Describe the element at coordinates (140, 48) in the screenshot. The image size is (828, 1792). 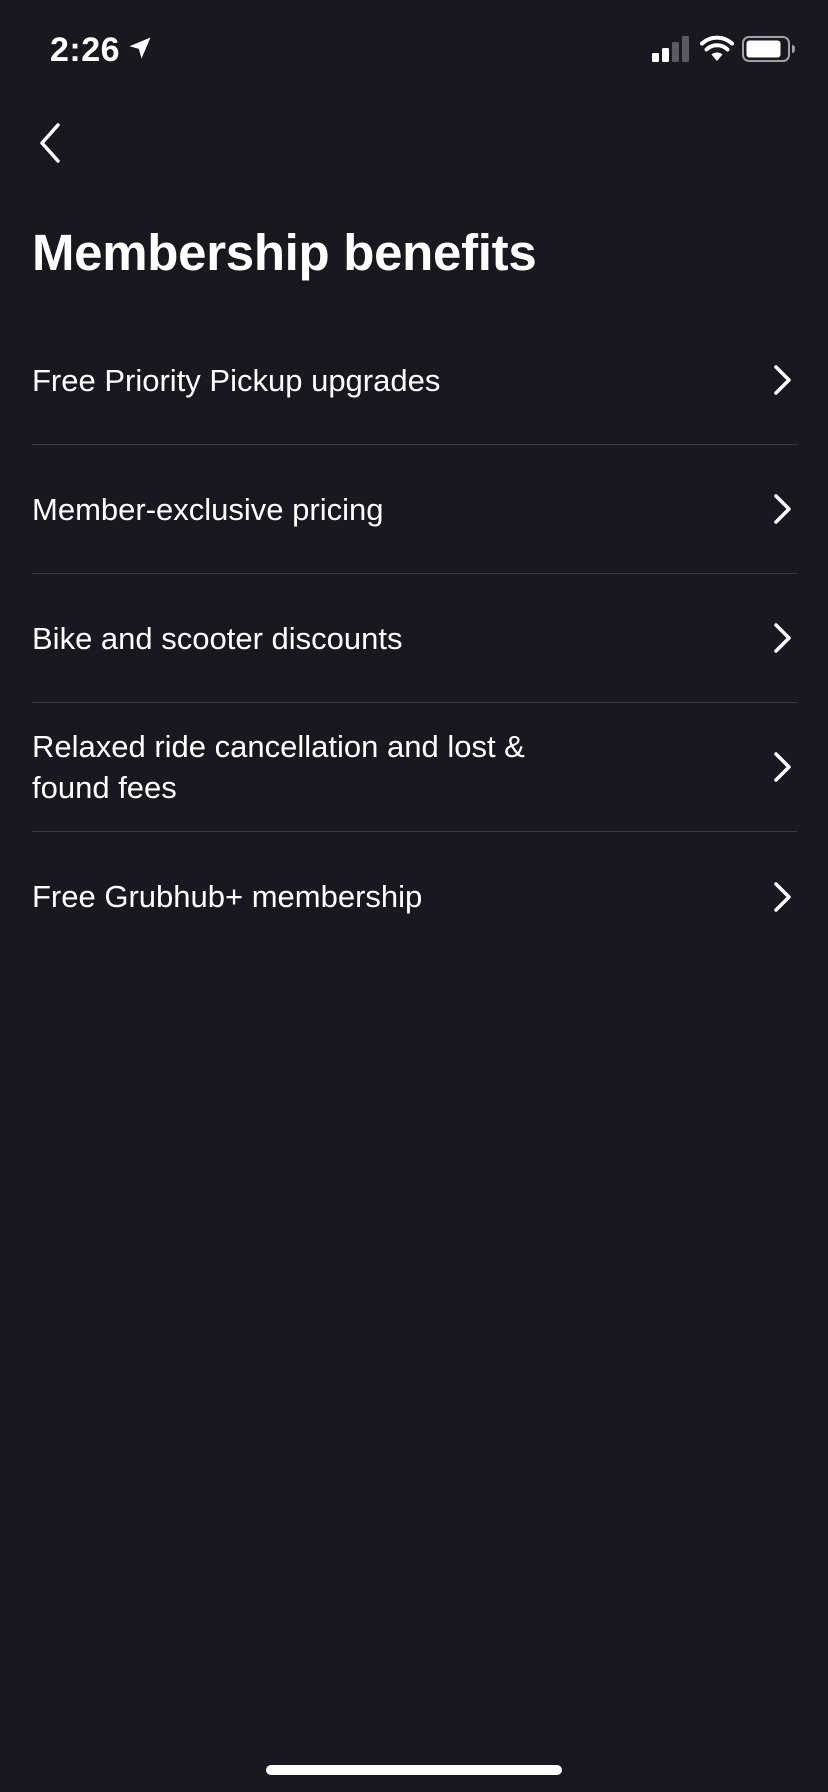
I see `location-arrow-icon` at that location.